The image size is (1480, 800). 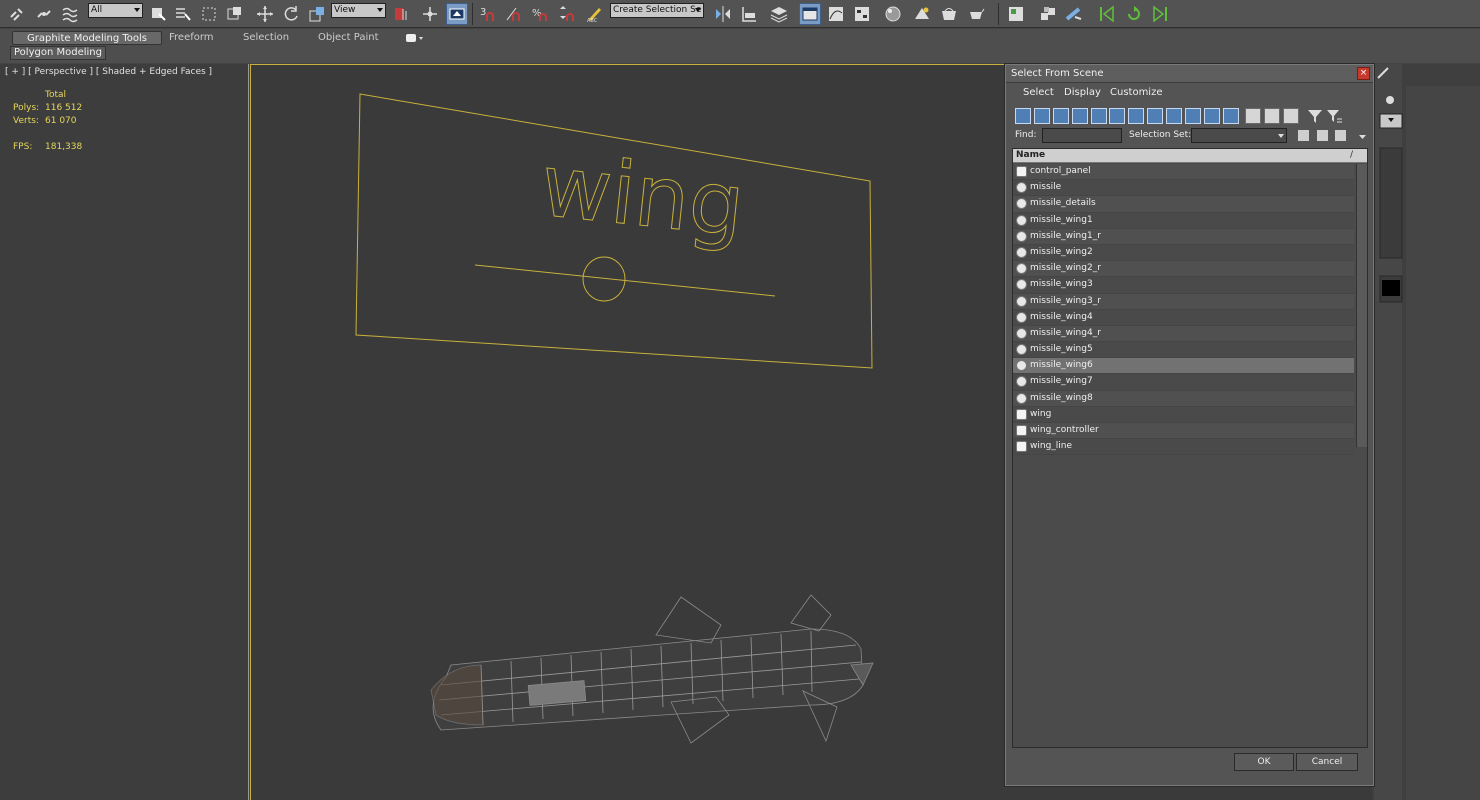 What do you see at coordinates (1136, 92) in the screenshot?
I see `menu-customize: Customize` at bounding box center [1136, 92].